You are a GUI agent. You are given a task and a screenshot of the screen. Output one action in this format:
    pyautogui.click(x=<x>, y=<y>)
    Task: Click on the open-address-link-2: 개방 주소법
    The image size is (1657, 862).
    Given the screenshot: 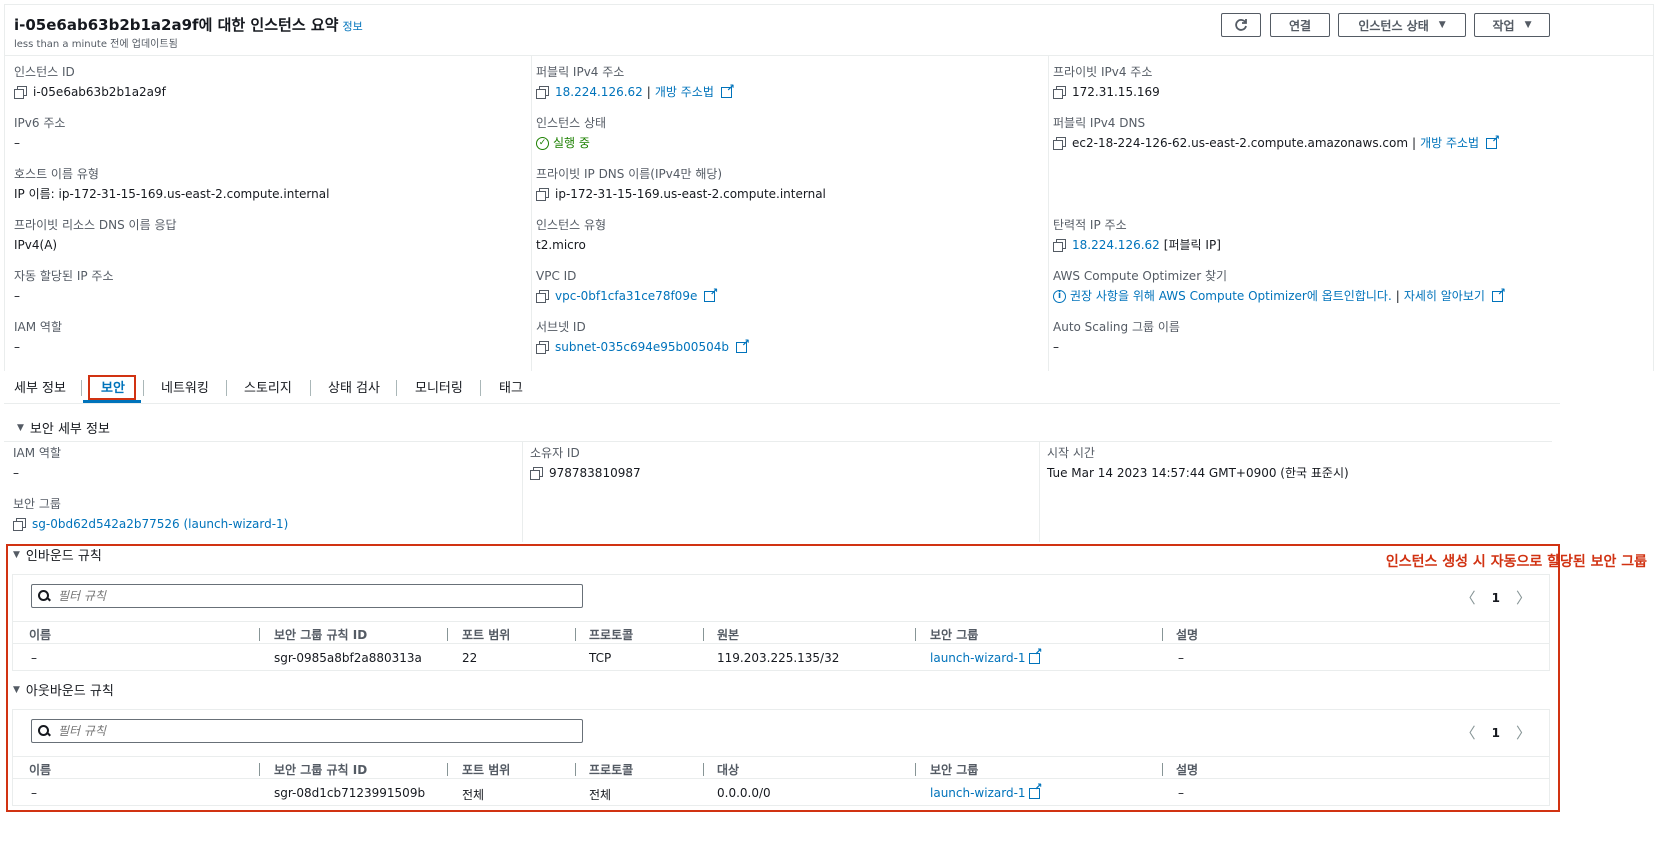 What is the action you would take?
    pyautogui.click(x=1449, y=143)
    